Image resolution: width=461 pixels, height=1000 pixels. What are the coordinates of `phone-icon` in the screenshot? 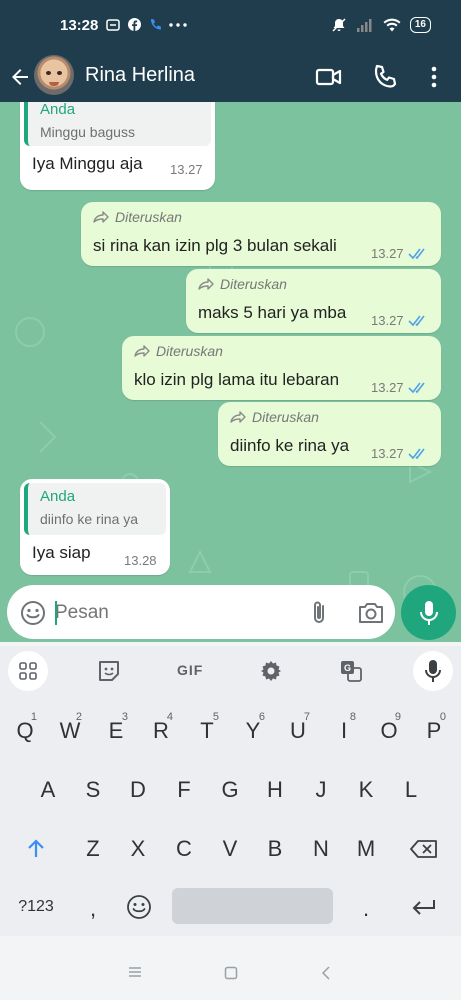 It's located at (385, 77).